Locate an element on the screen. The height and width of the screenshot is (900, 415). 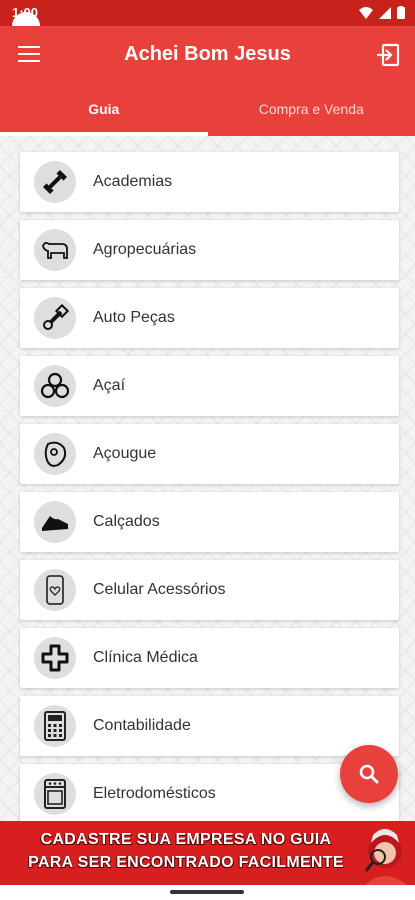
search-button is located at coordinates (369, 774).